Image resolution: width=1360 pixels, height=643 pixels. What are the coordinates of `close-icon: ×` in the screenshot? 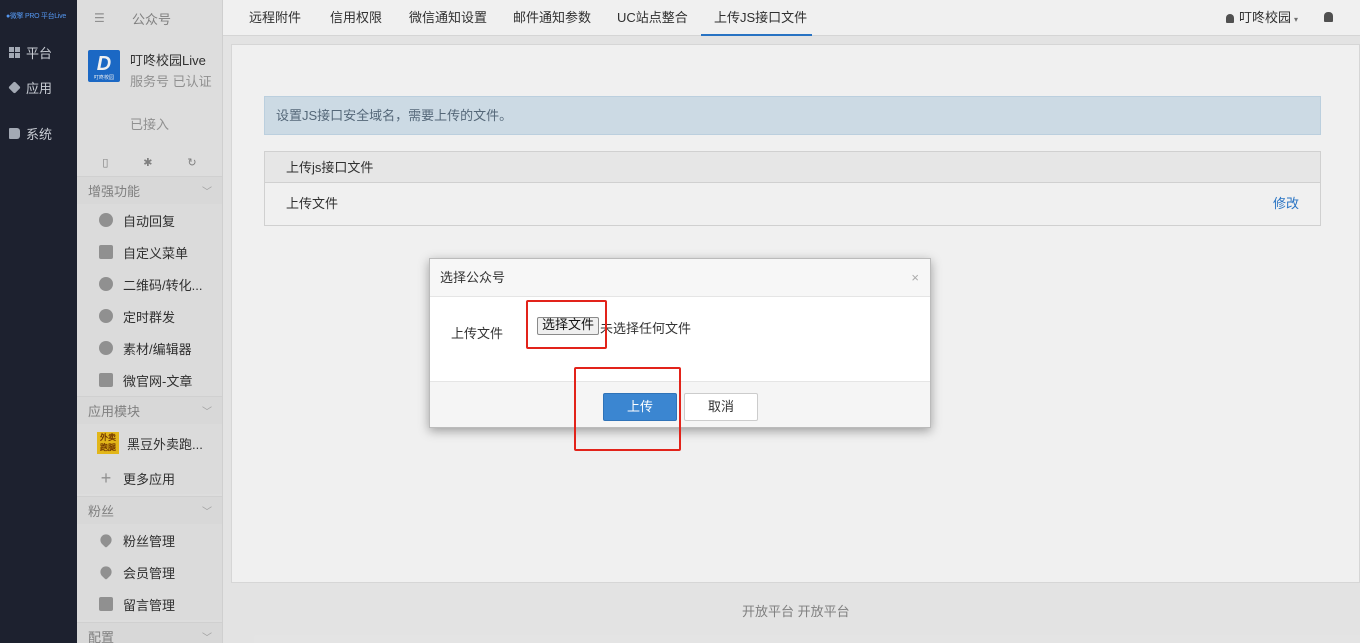 It's located at (915, 277).